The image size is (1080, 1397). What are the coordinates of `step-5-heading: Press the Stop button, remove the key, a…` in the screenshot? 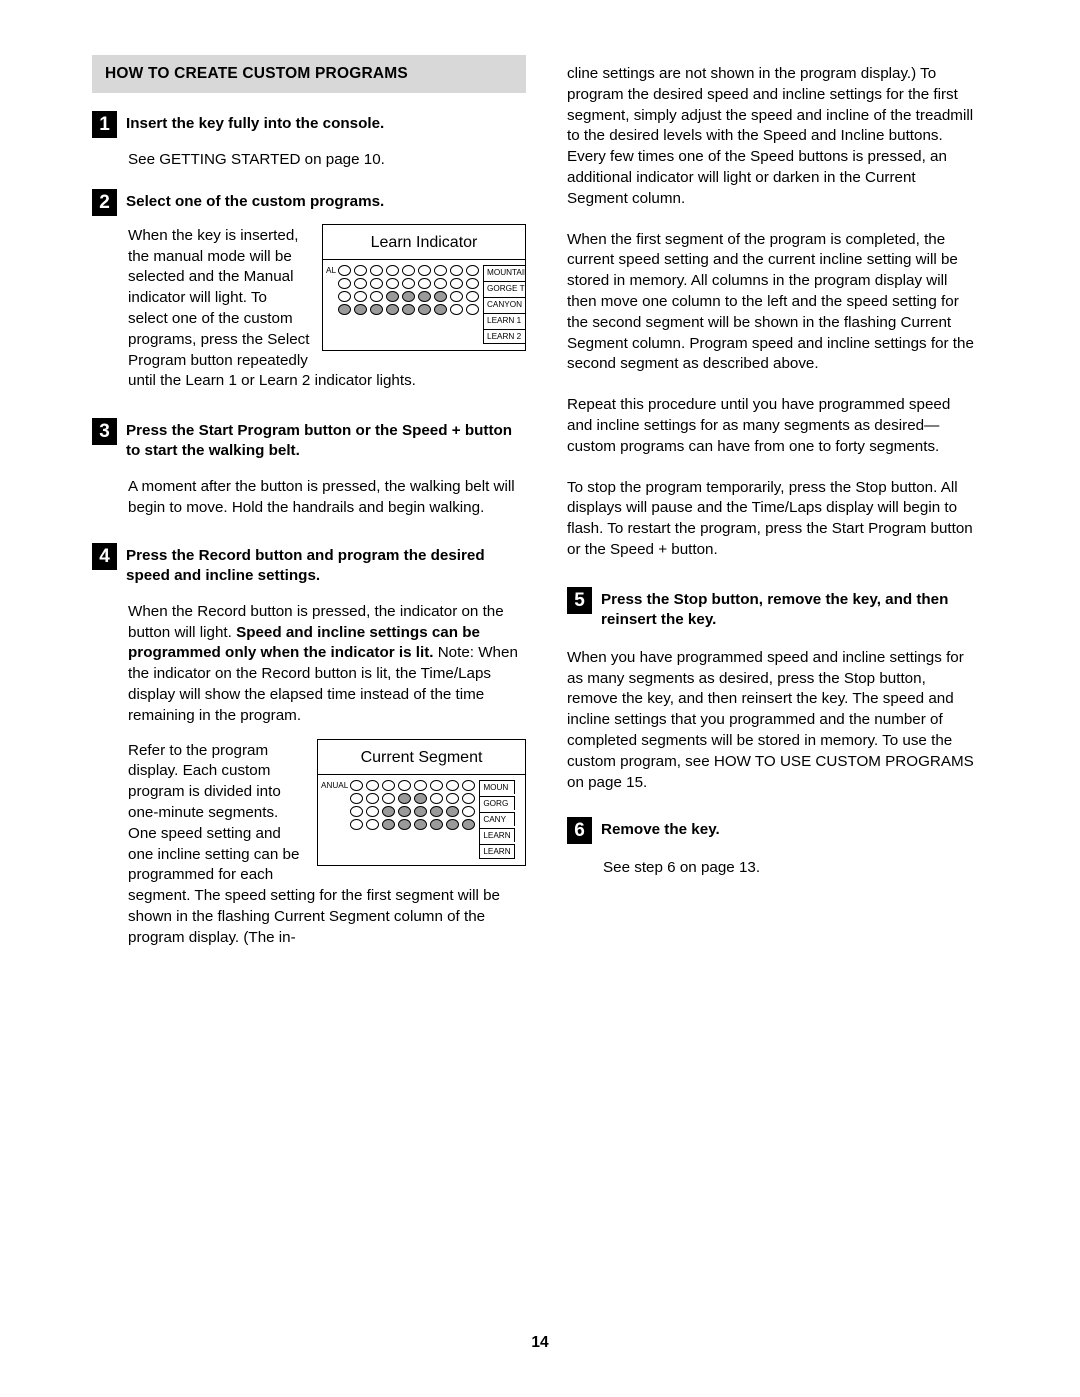 It's located at (775, 609).